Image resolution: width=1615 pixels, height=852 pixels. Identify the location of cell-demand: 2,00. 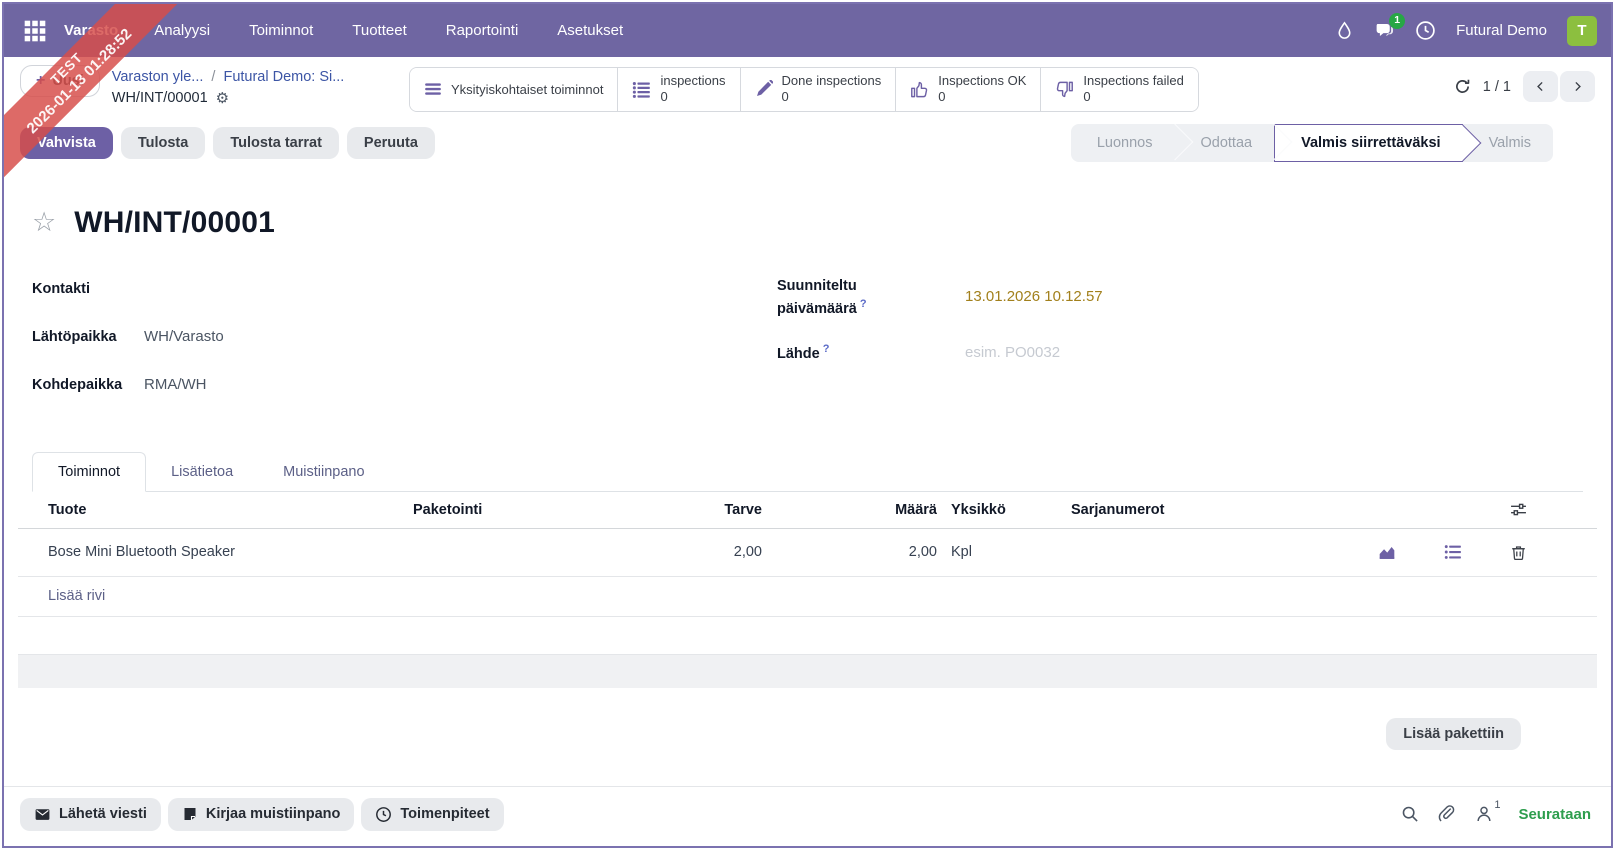
(722, 552).